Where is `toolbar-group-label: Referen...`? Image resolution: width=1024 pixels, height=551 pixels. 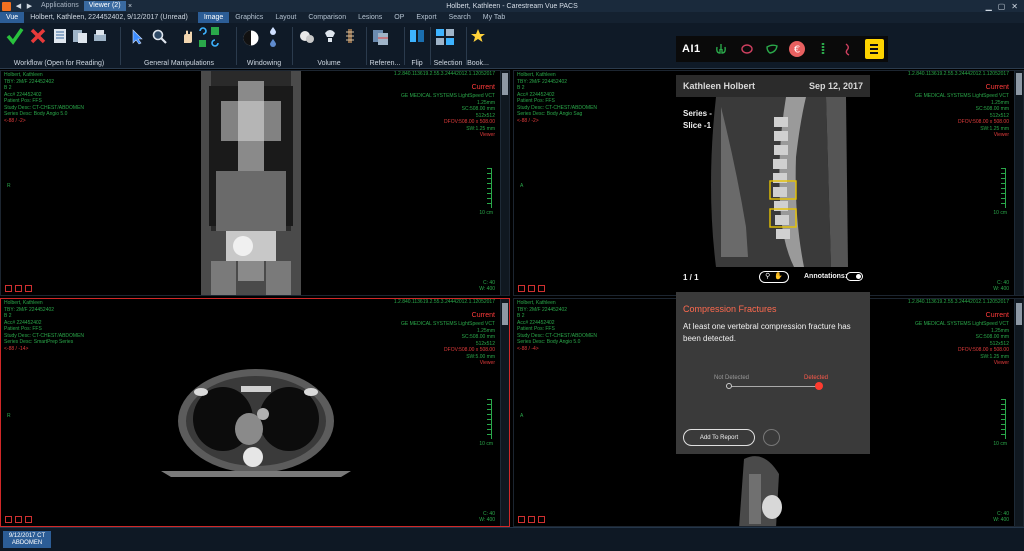 toolbar-group-label: Referen... is located at coordinates (385, 63).